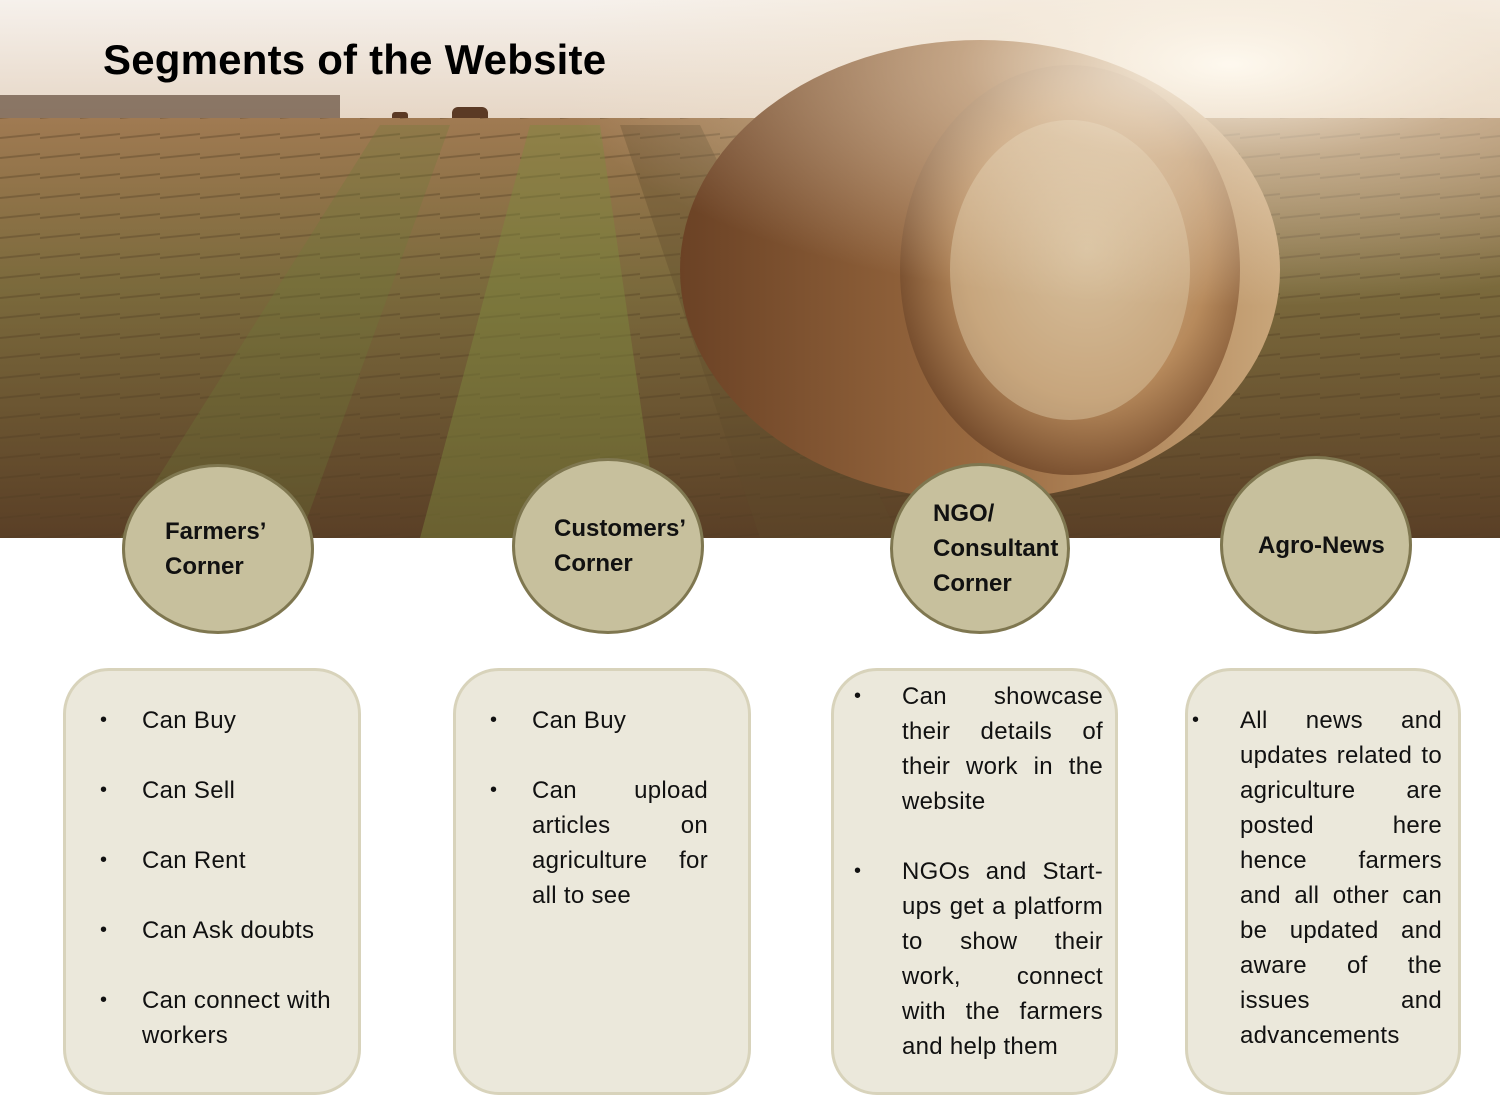 The image size is (1500, 1114). I want to click on feature-item: Can Sell, so click(222, 790).